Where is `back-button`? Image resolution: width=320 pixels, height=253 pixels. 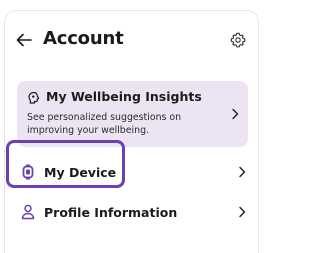 back-button is located at coordinates (24, 40).